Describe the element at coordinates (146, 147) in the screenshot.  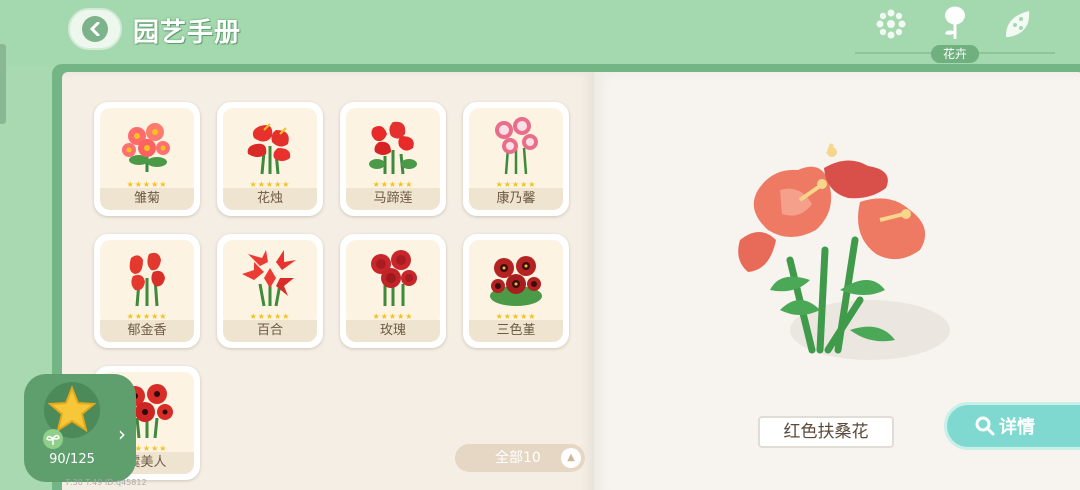
I see `daisy-icon` at that location.